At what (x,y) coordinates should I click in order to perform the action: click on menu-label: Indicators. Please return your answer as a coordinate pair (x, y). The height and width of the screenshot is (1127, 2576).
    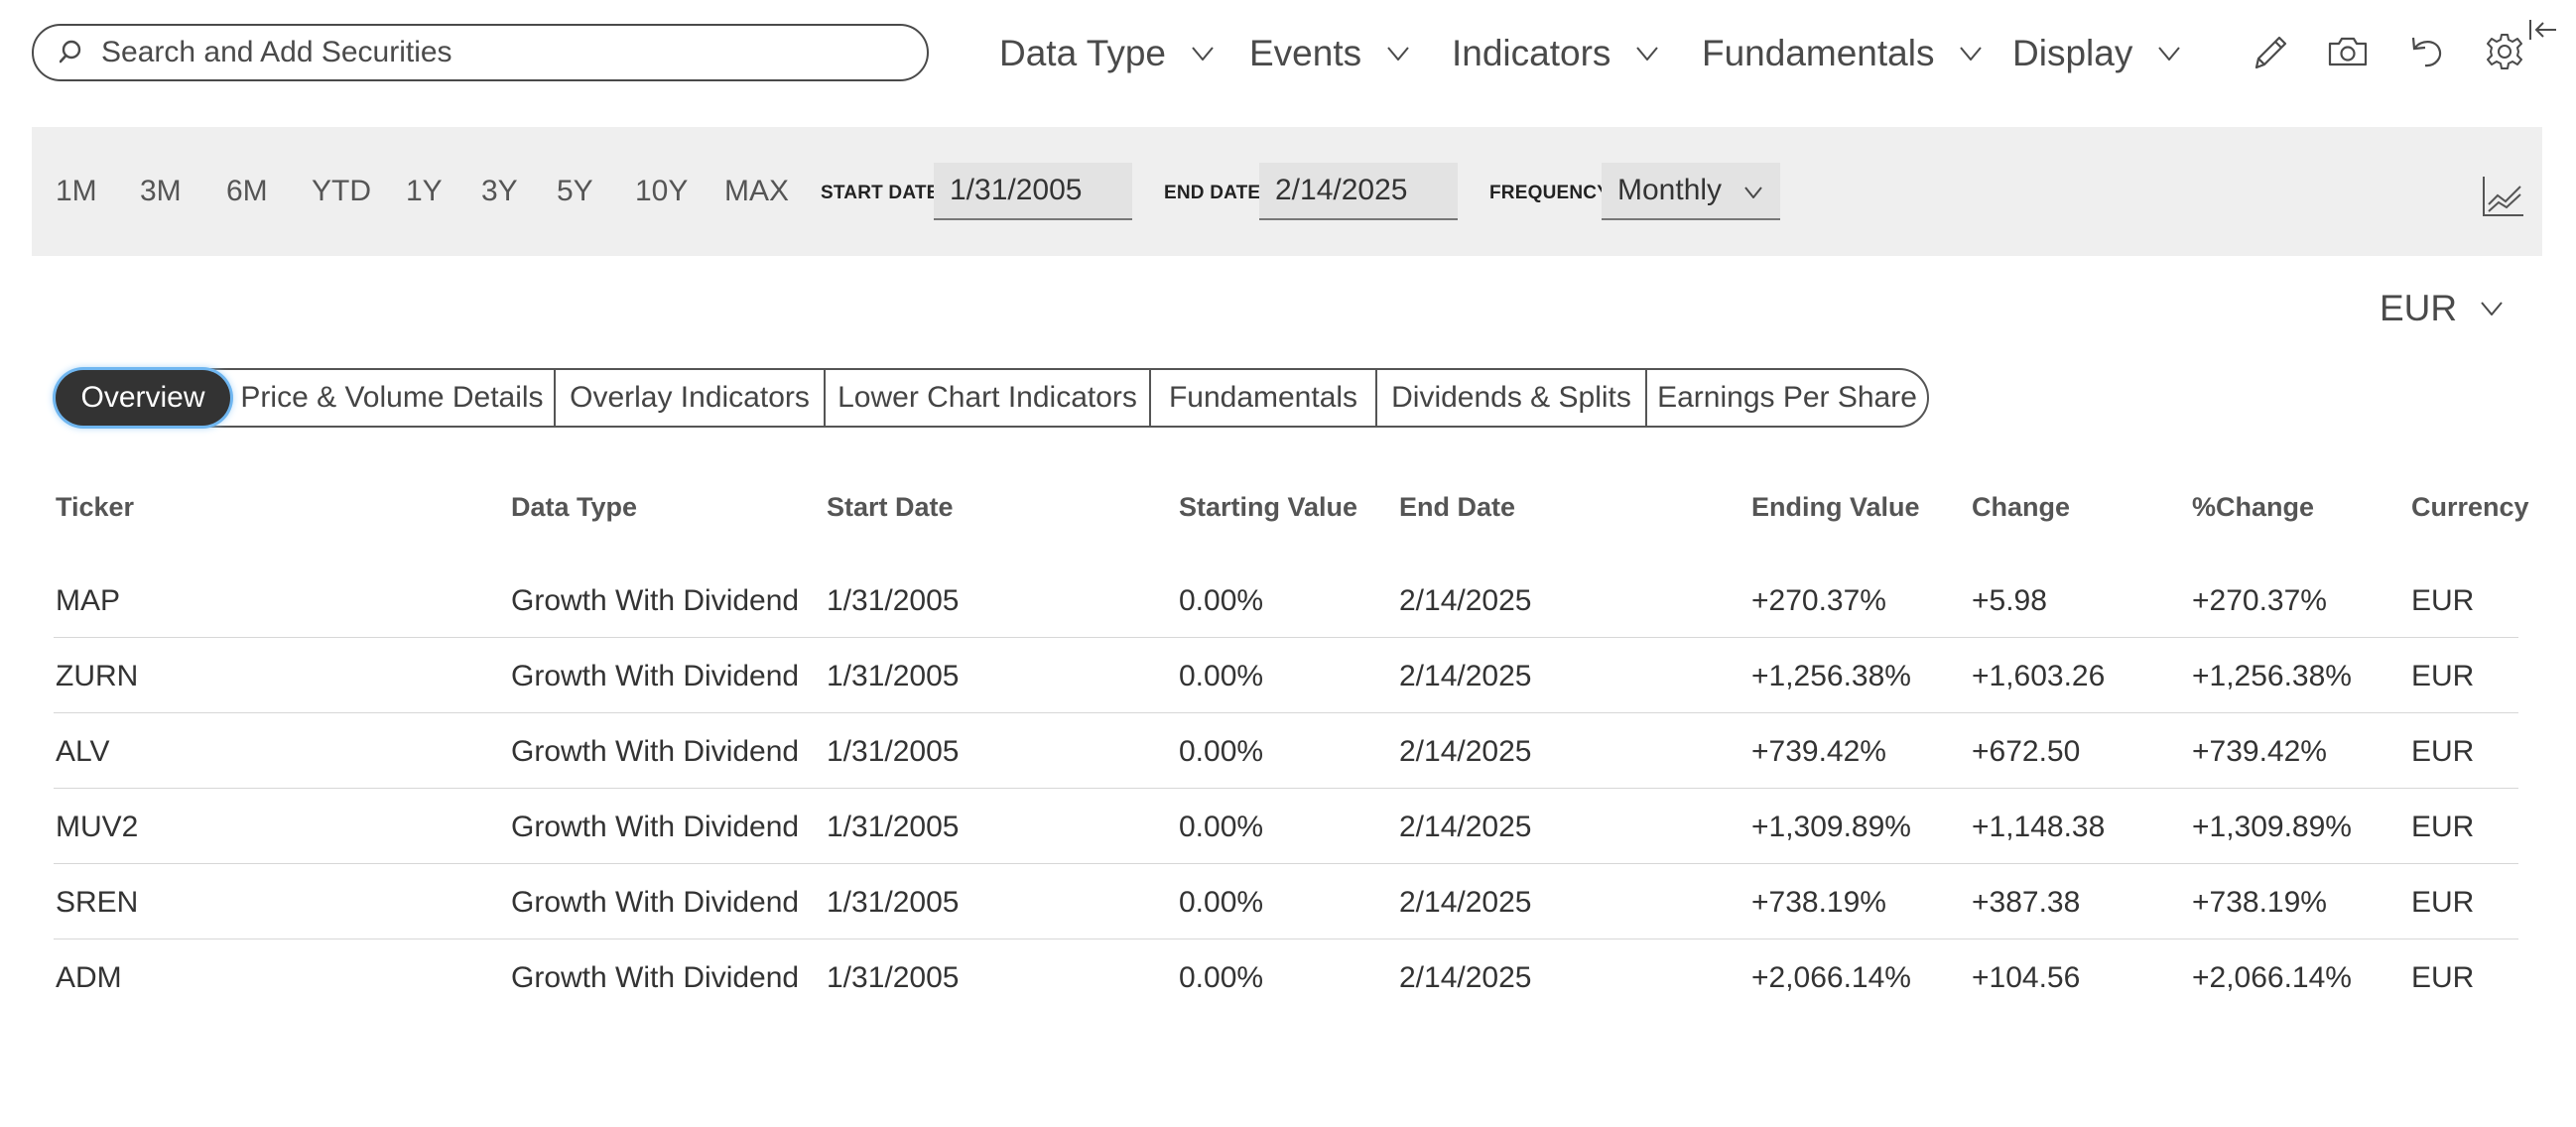
    Looking at the image, I should click on (1532, 53).